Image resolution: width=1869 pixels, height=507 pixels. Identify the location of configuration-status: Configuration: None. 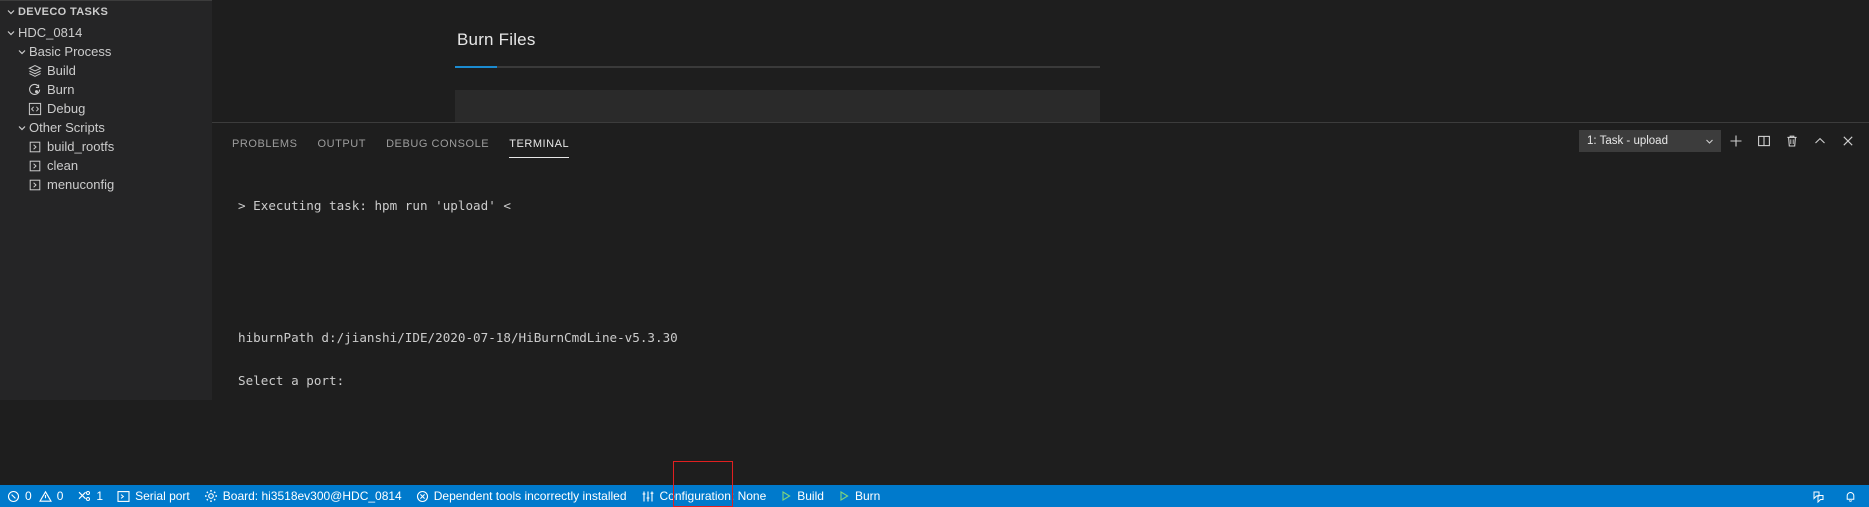
(704, 496).